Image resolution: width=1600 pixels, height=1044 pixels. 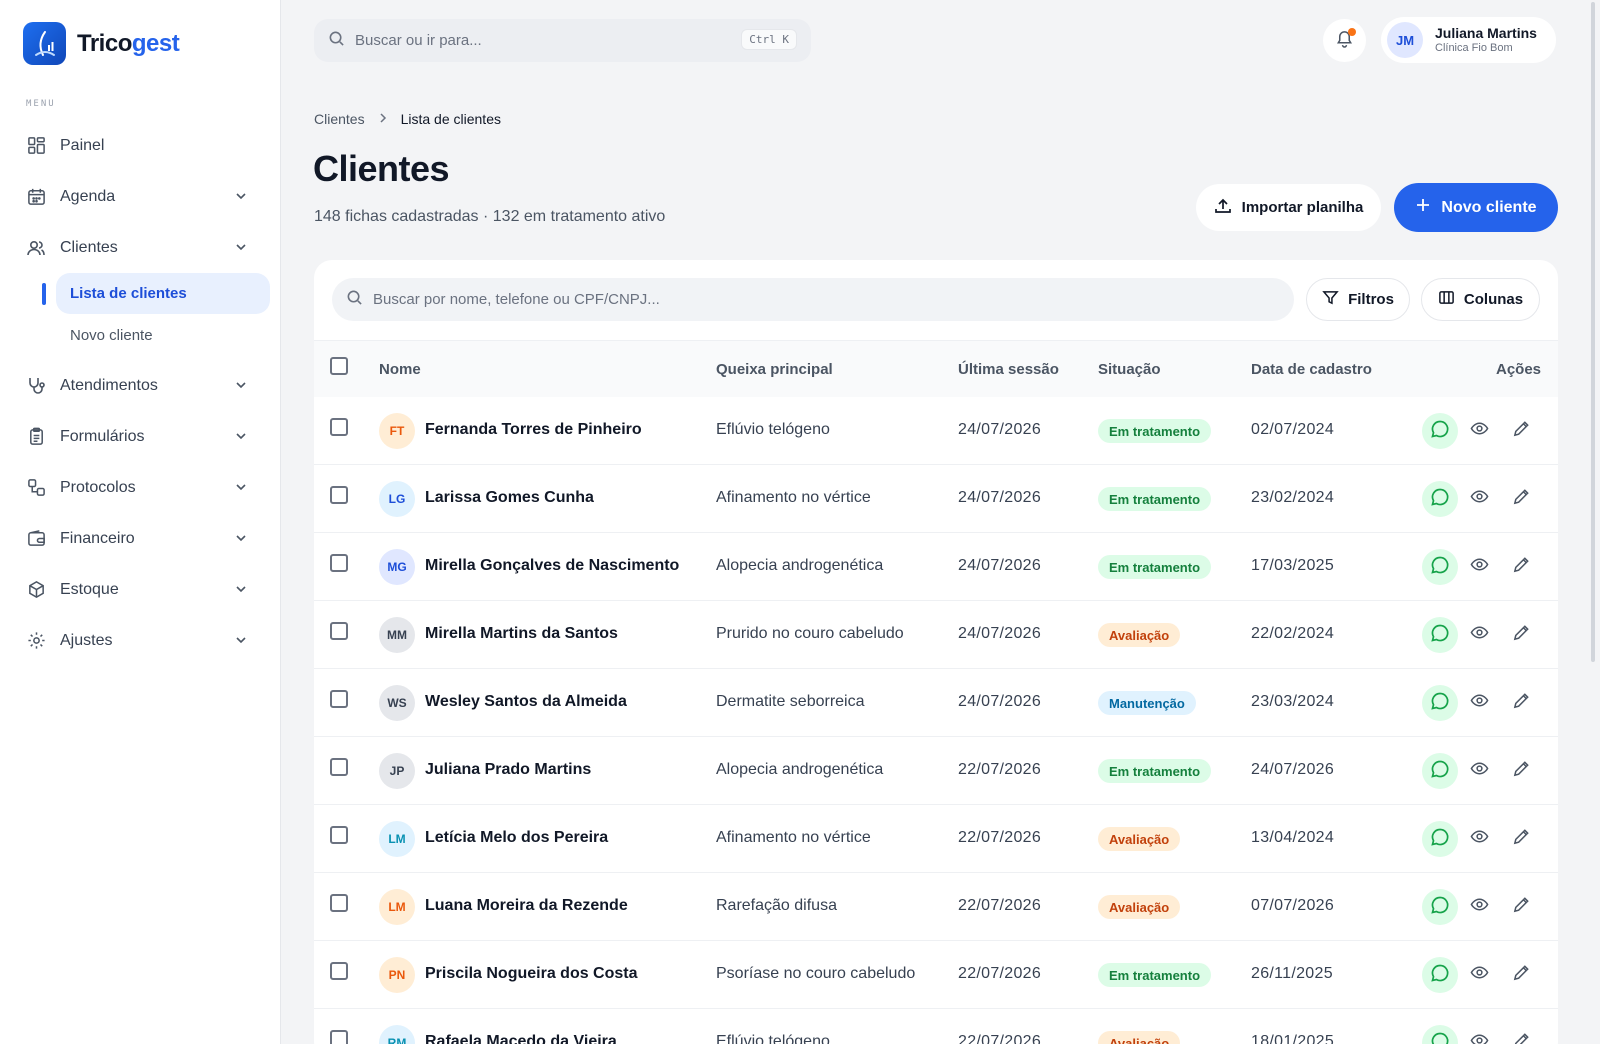 I want to click on sidebar-item-atendimentos: Atendimentos, so click(x=141, y=385).